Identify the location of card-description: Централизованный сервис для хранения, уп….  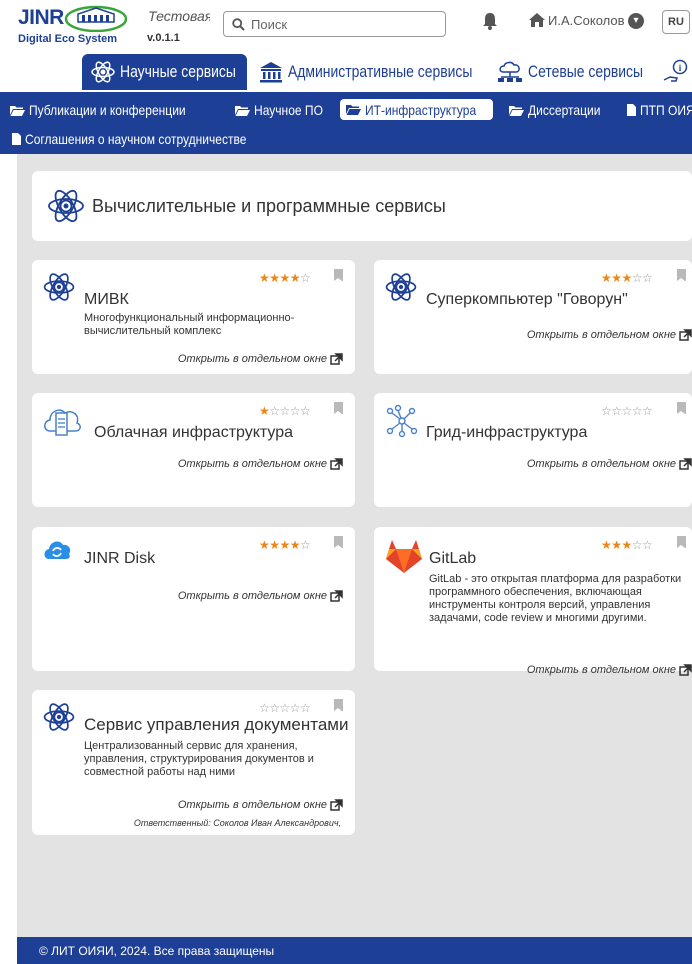
(199, 759).